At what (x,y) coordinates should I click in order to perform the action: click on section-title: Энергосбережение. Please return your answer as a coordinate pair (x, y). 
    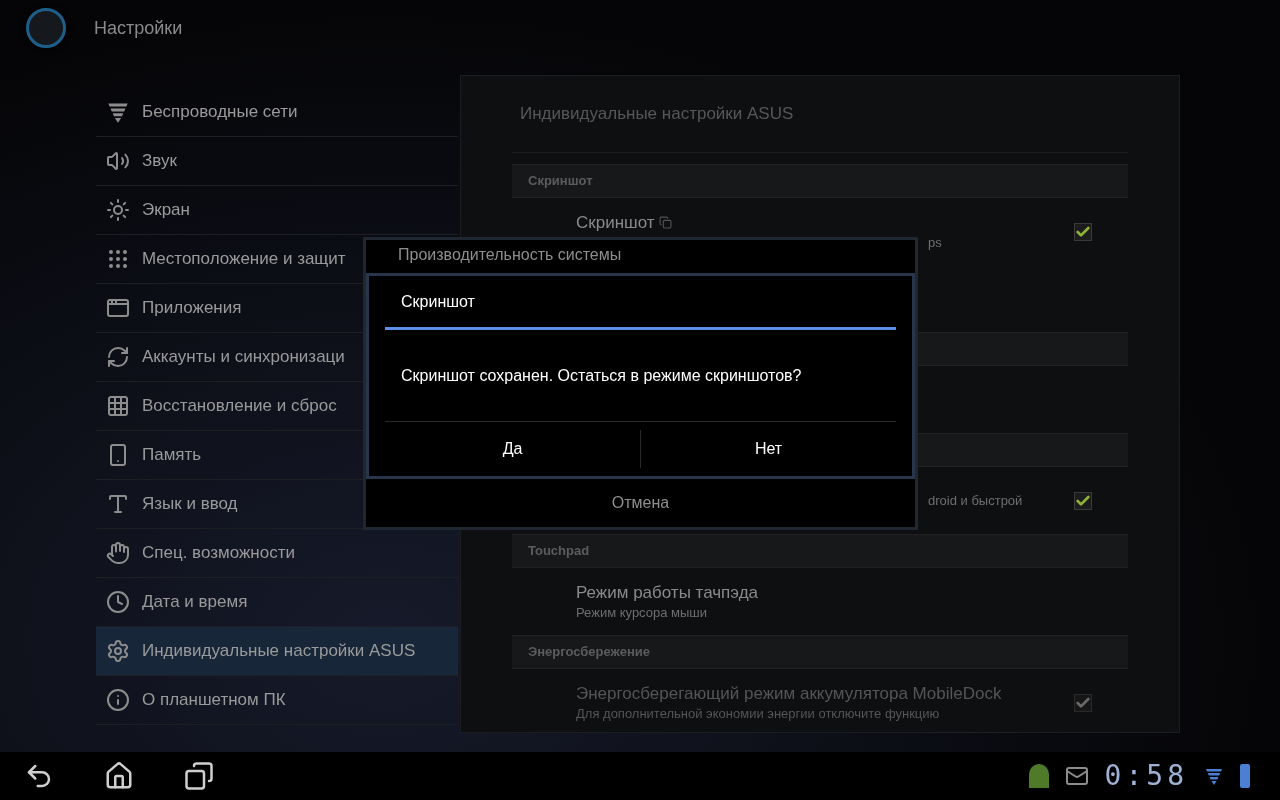
    Looking at the image, I should click on (589, 652).